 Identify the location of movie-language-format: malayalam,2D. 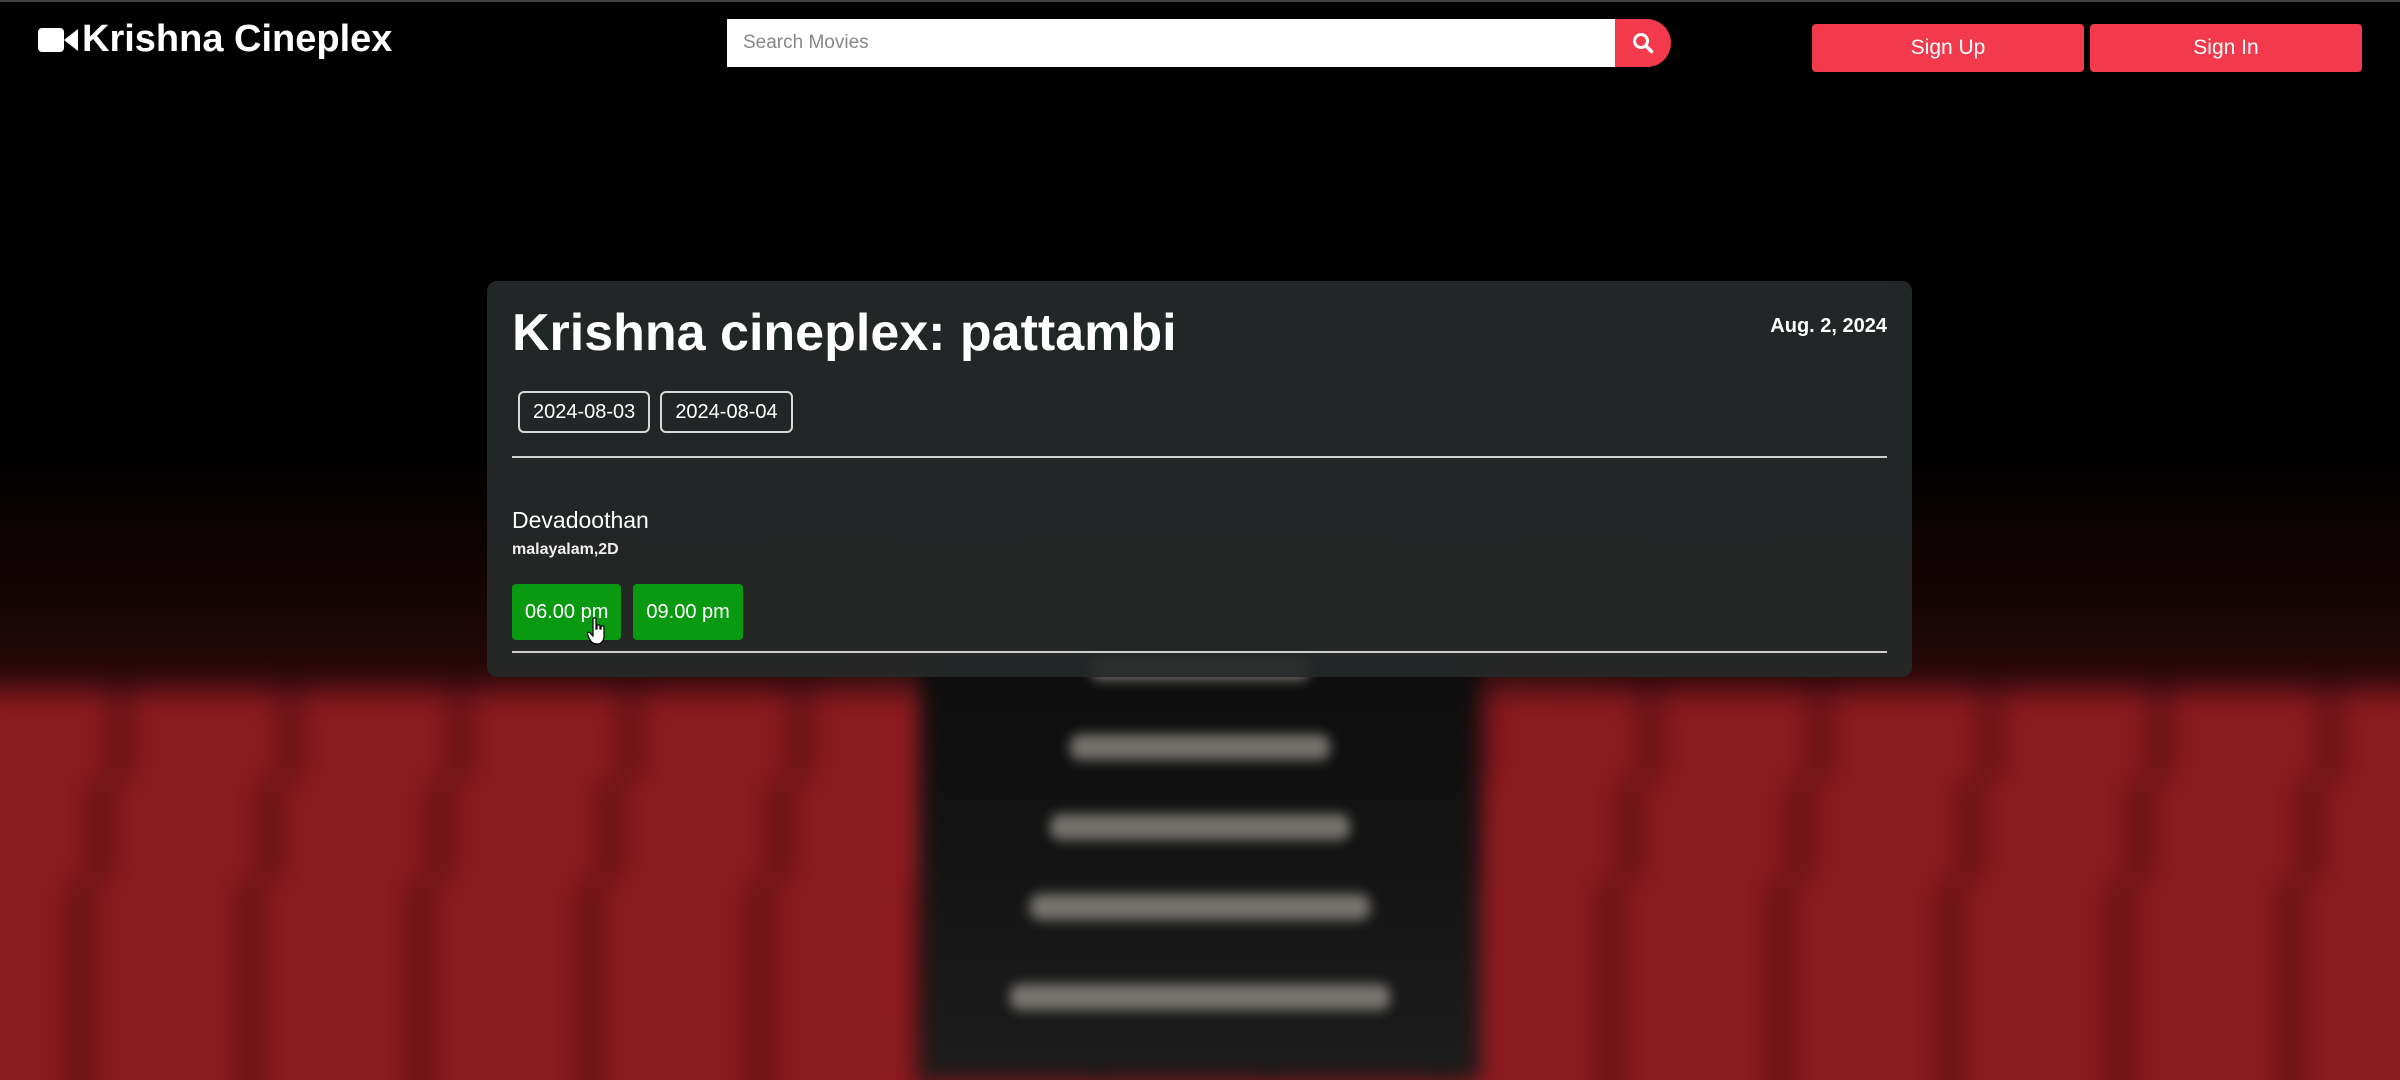
(565, 549).